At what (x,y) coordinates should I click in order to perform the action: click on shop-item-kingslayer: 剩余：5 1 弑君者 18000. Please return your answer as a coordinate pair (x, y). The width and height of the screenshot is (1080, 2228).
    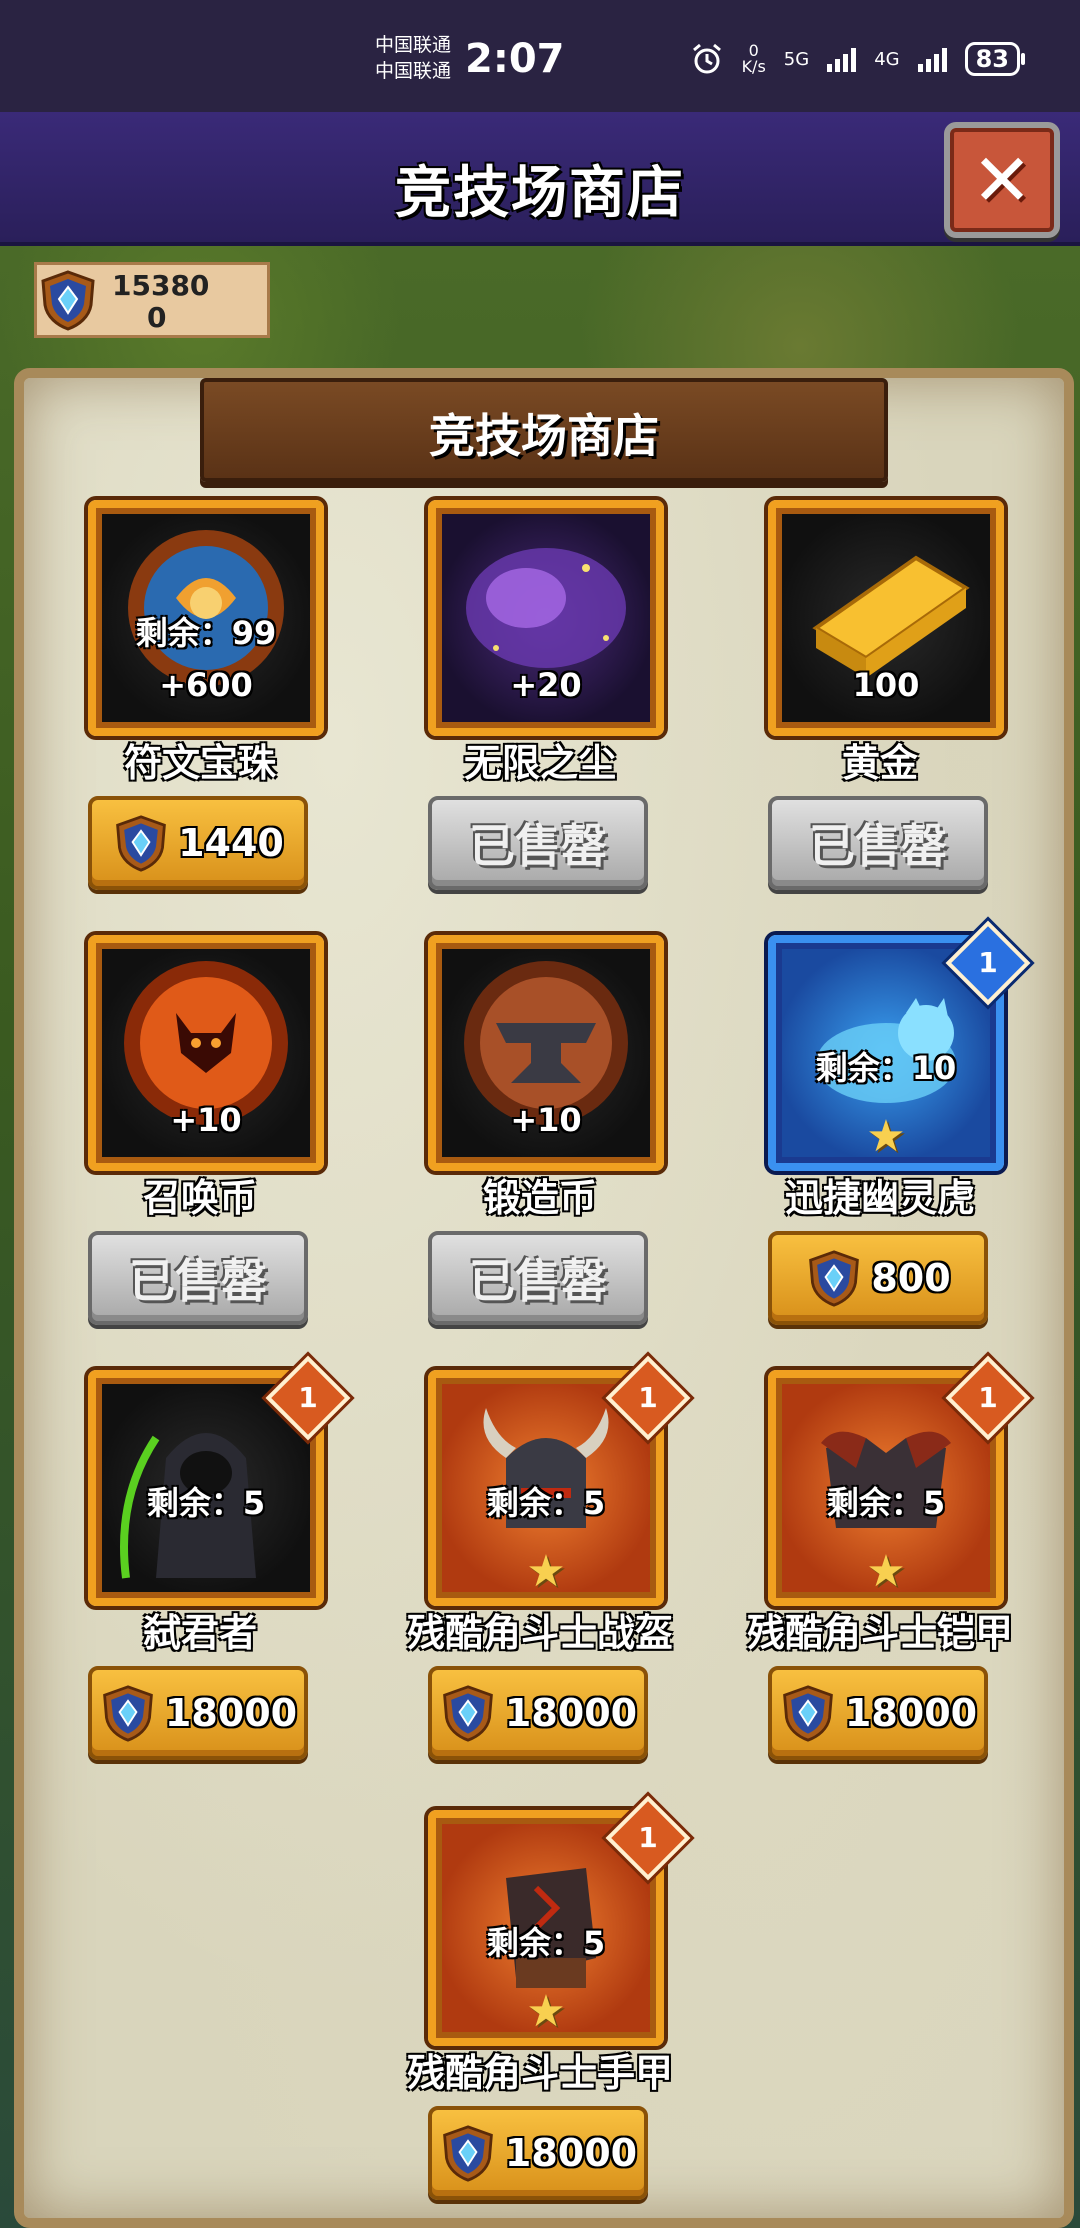
    Looking at the image, I should click on (195, 1562).